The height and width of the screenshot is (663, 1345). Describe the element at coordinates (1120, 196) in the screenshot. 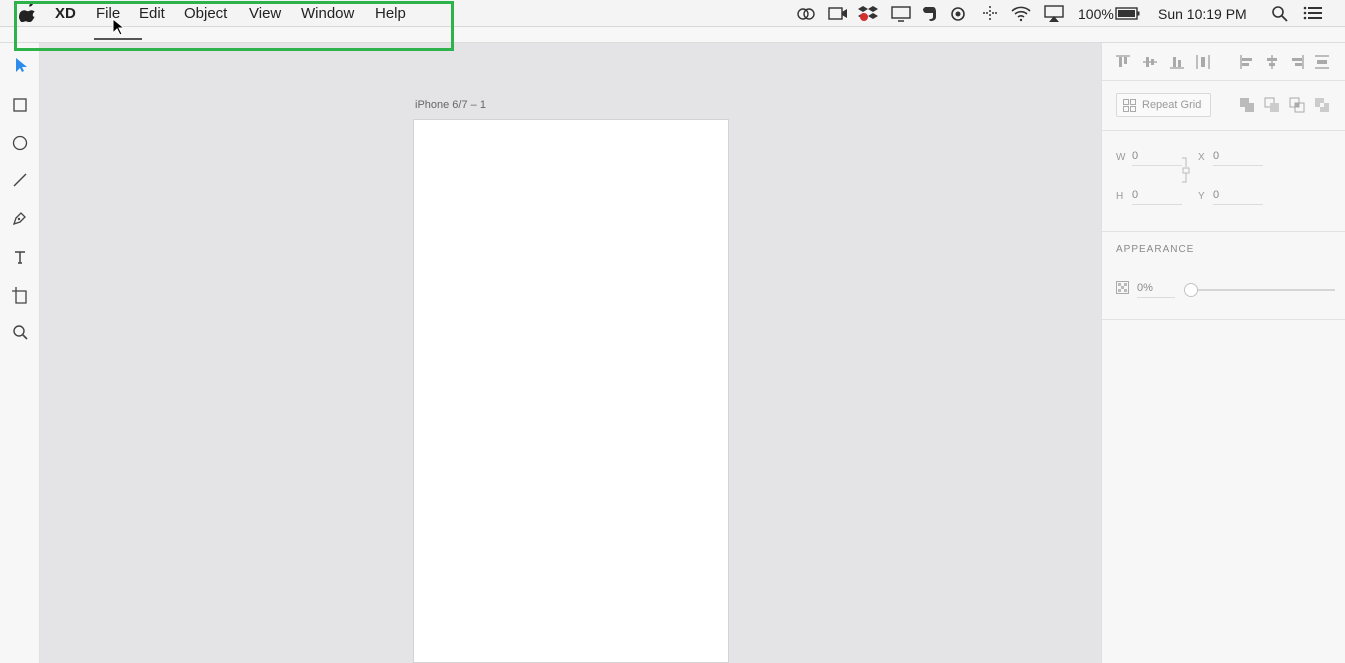

I see `height-label: H` at that location.